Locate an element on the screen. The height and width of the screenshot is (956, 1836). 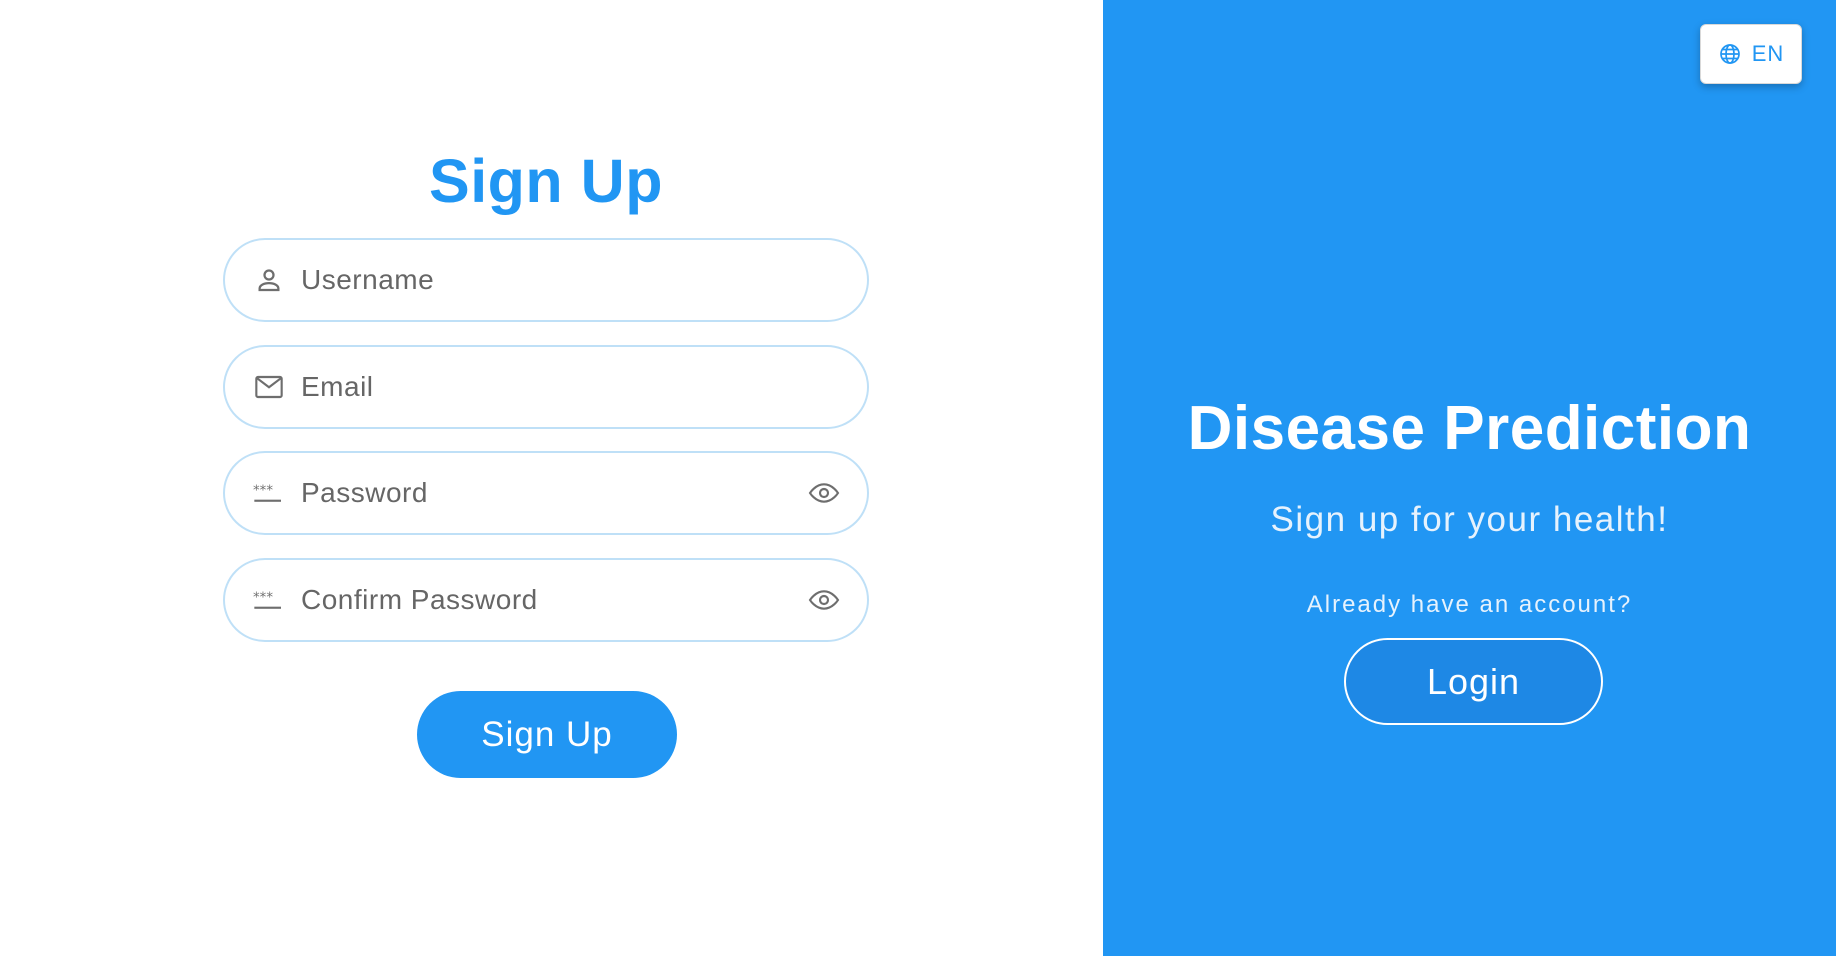
user-icon is located at coordinates (269, 280).